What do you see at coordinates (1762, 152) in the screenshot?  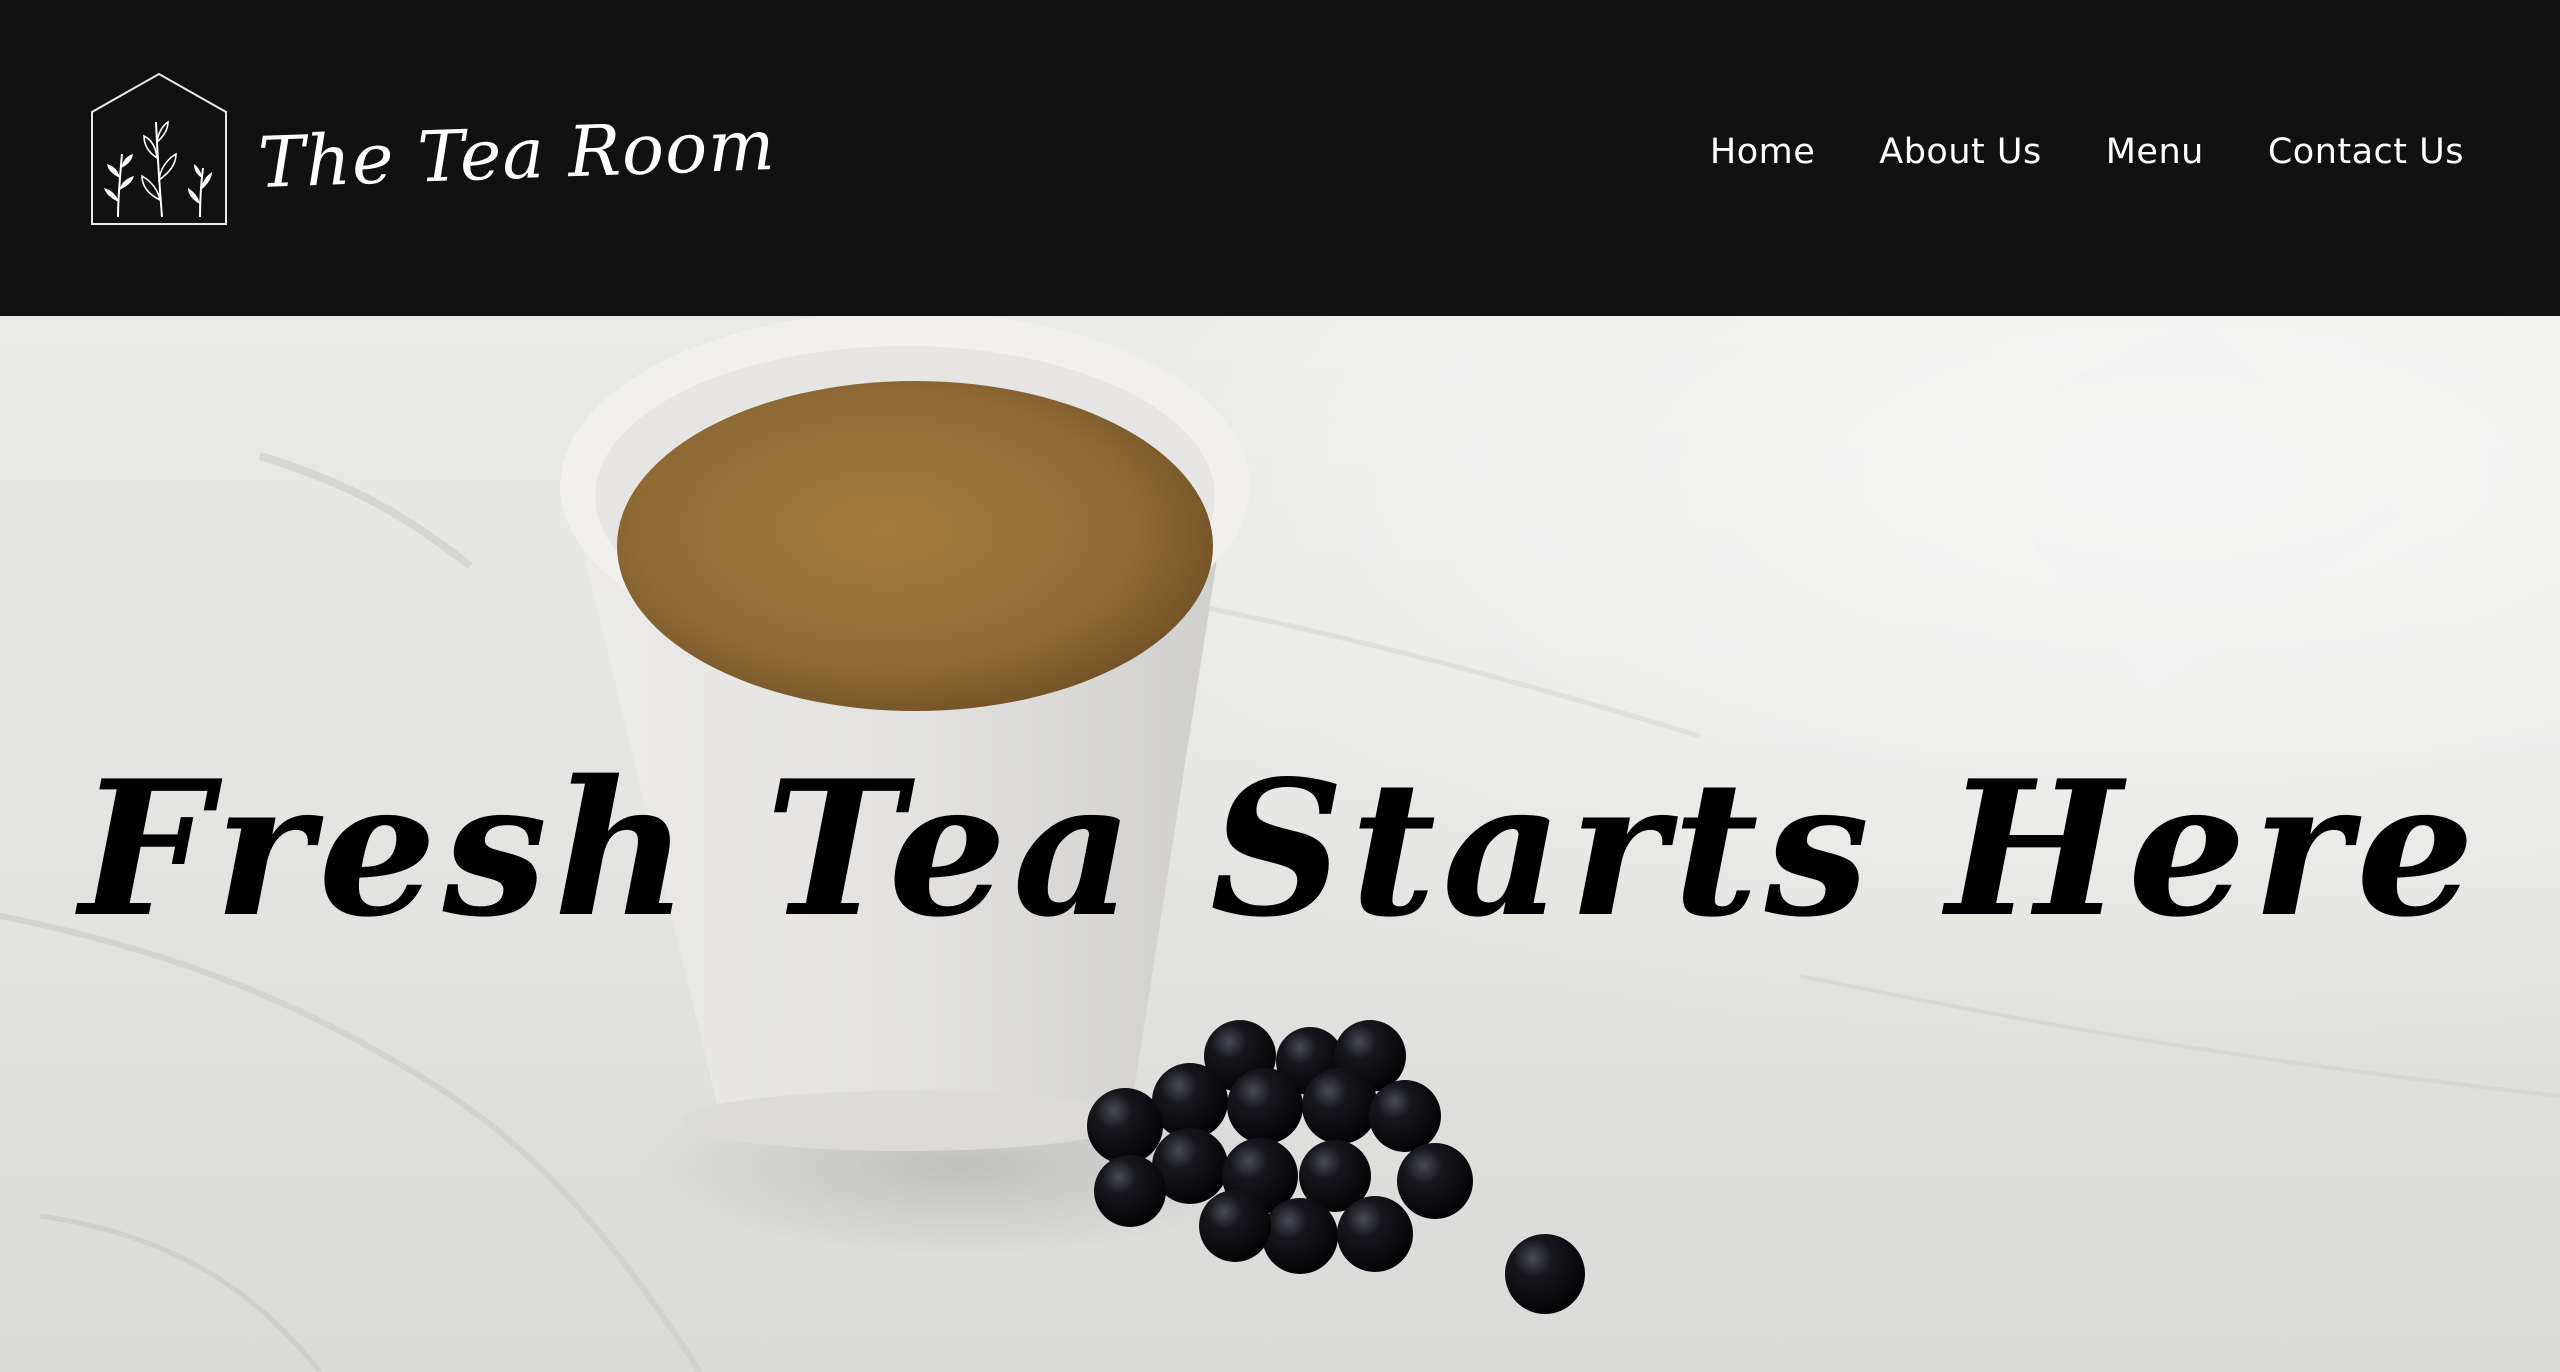 I see `nav-home-link: Home` at bounding box center [1762, 152].